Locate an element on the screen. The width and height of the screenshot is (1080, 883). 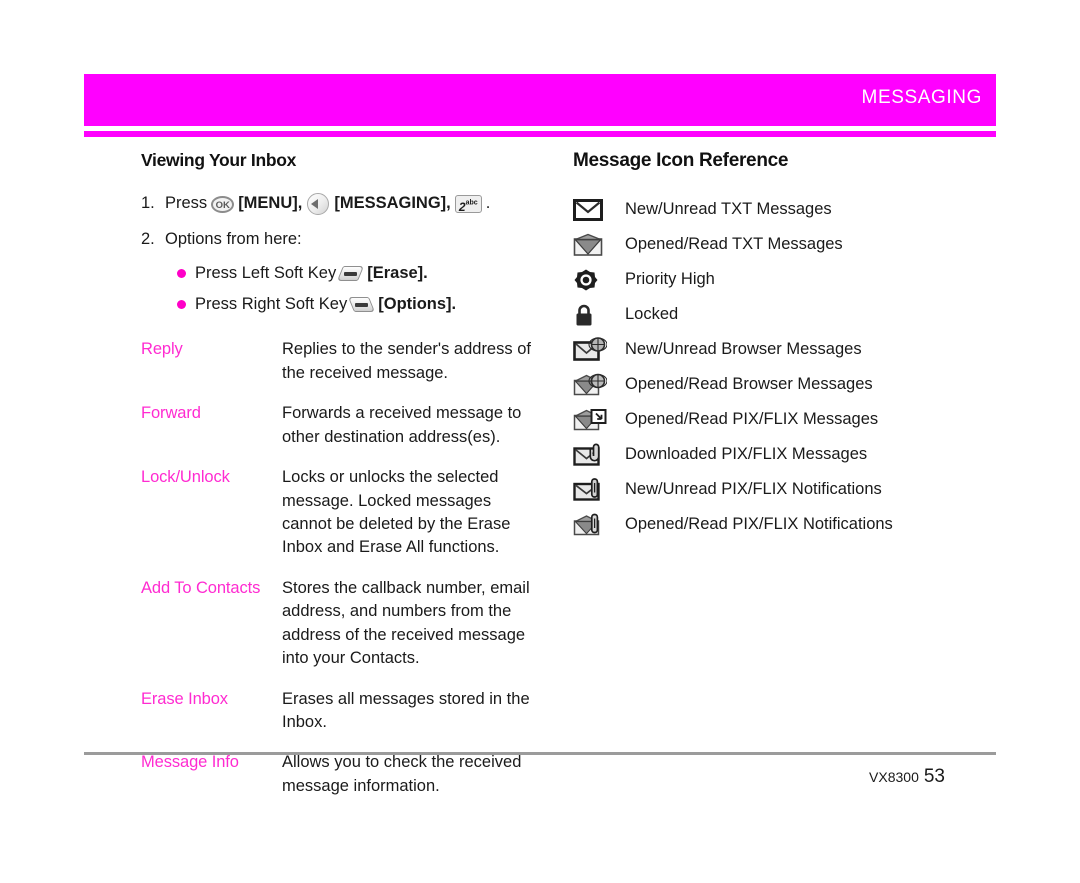
number-key-letters: abc is located at coordinates (471, 203).